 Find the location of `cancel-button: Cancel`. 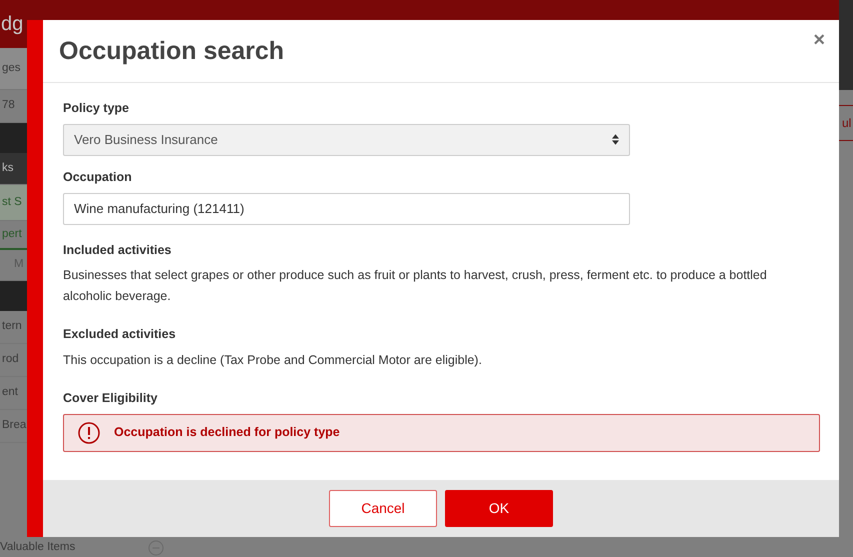

cancel-button: Cancel is located at coordinates (383, 508).